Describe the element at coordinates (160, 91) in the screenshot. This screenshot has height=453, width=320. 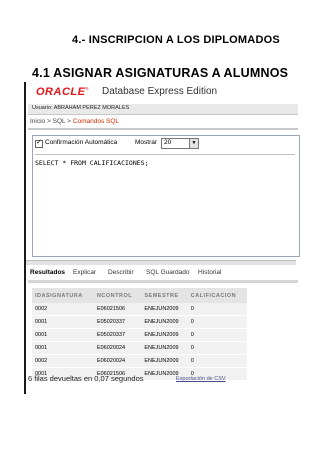
I see `product-name: Database Express Edition` at that location.